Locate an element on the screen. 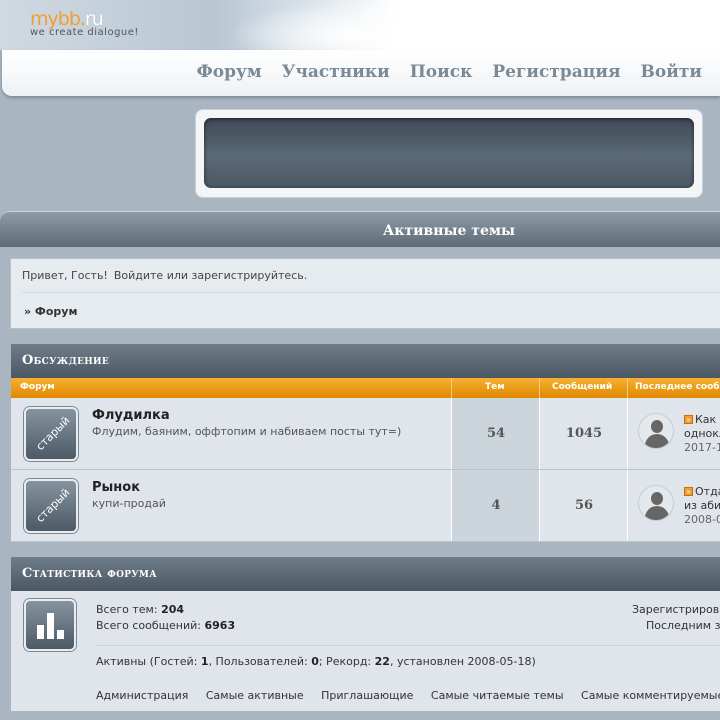  topics-count-cell: 54 is located at coordinates (495, 433).